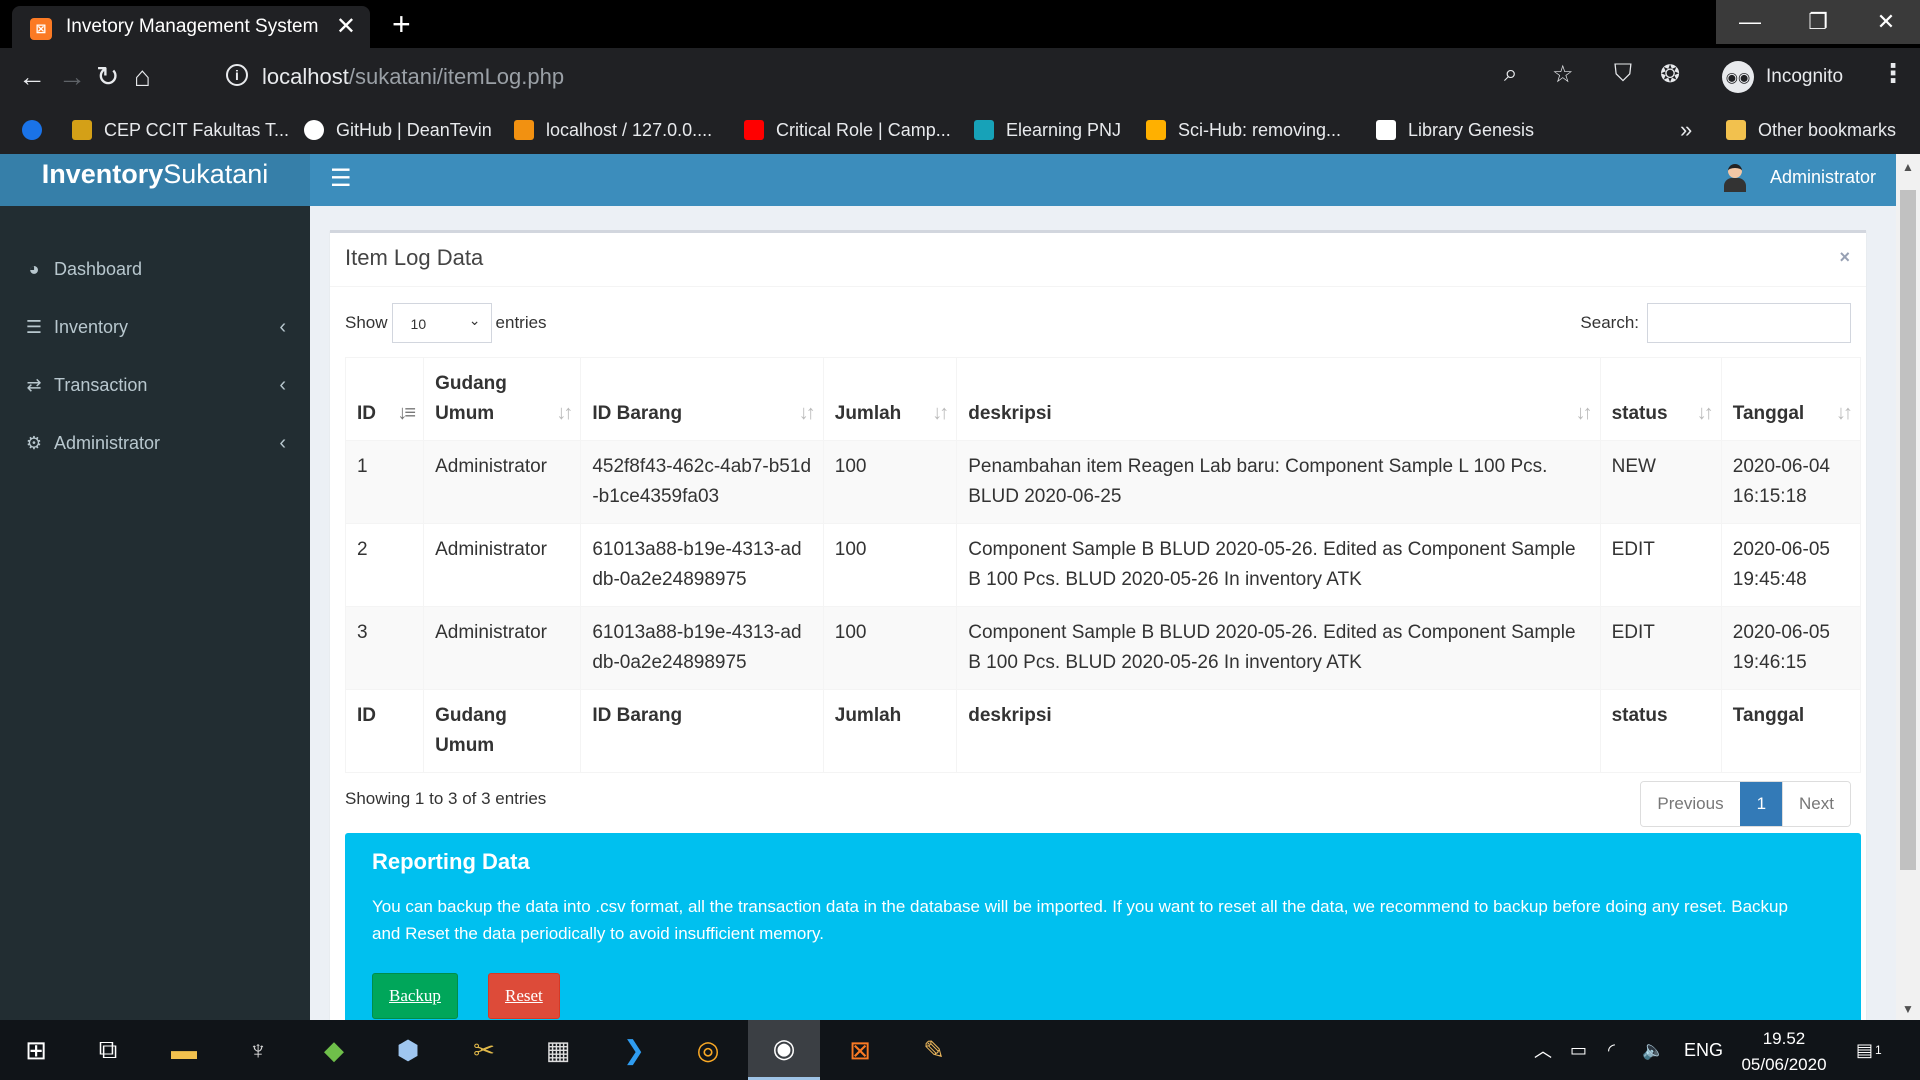 This screenshot has width=1920, height=1080. I want to click on forward-arrow-icon: →, so click(72, 77).